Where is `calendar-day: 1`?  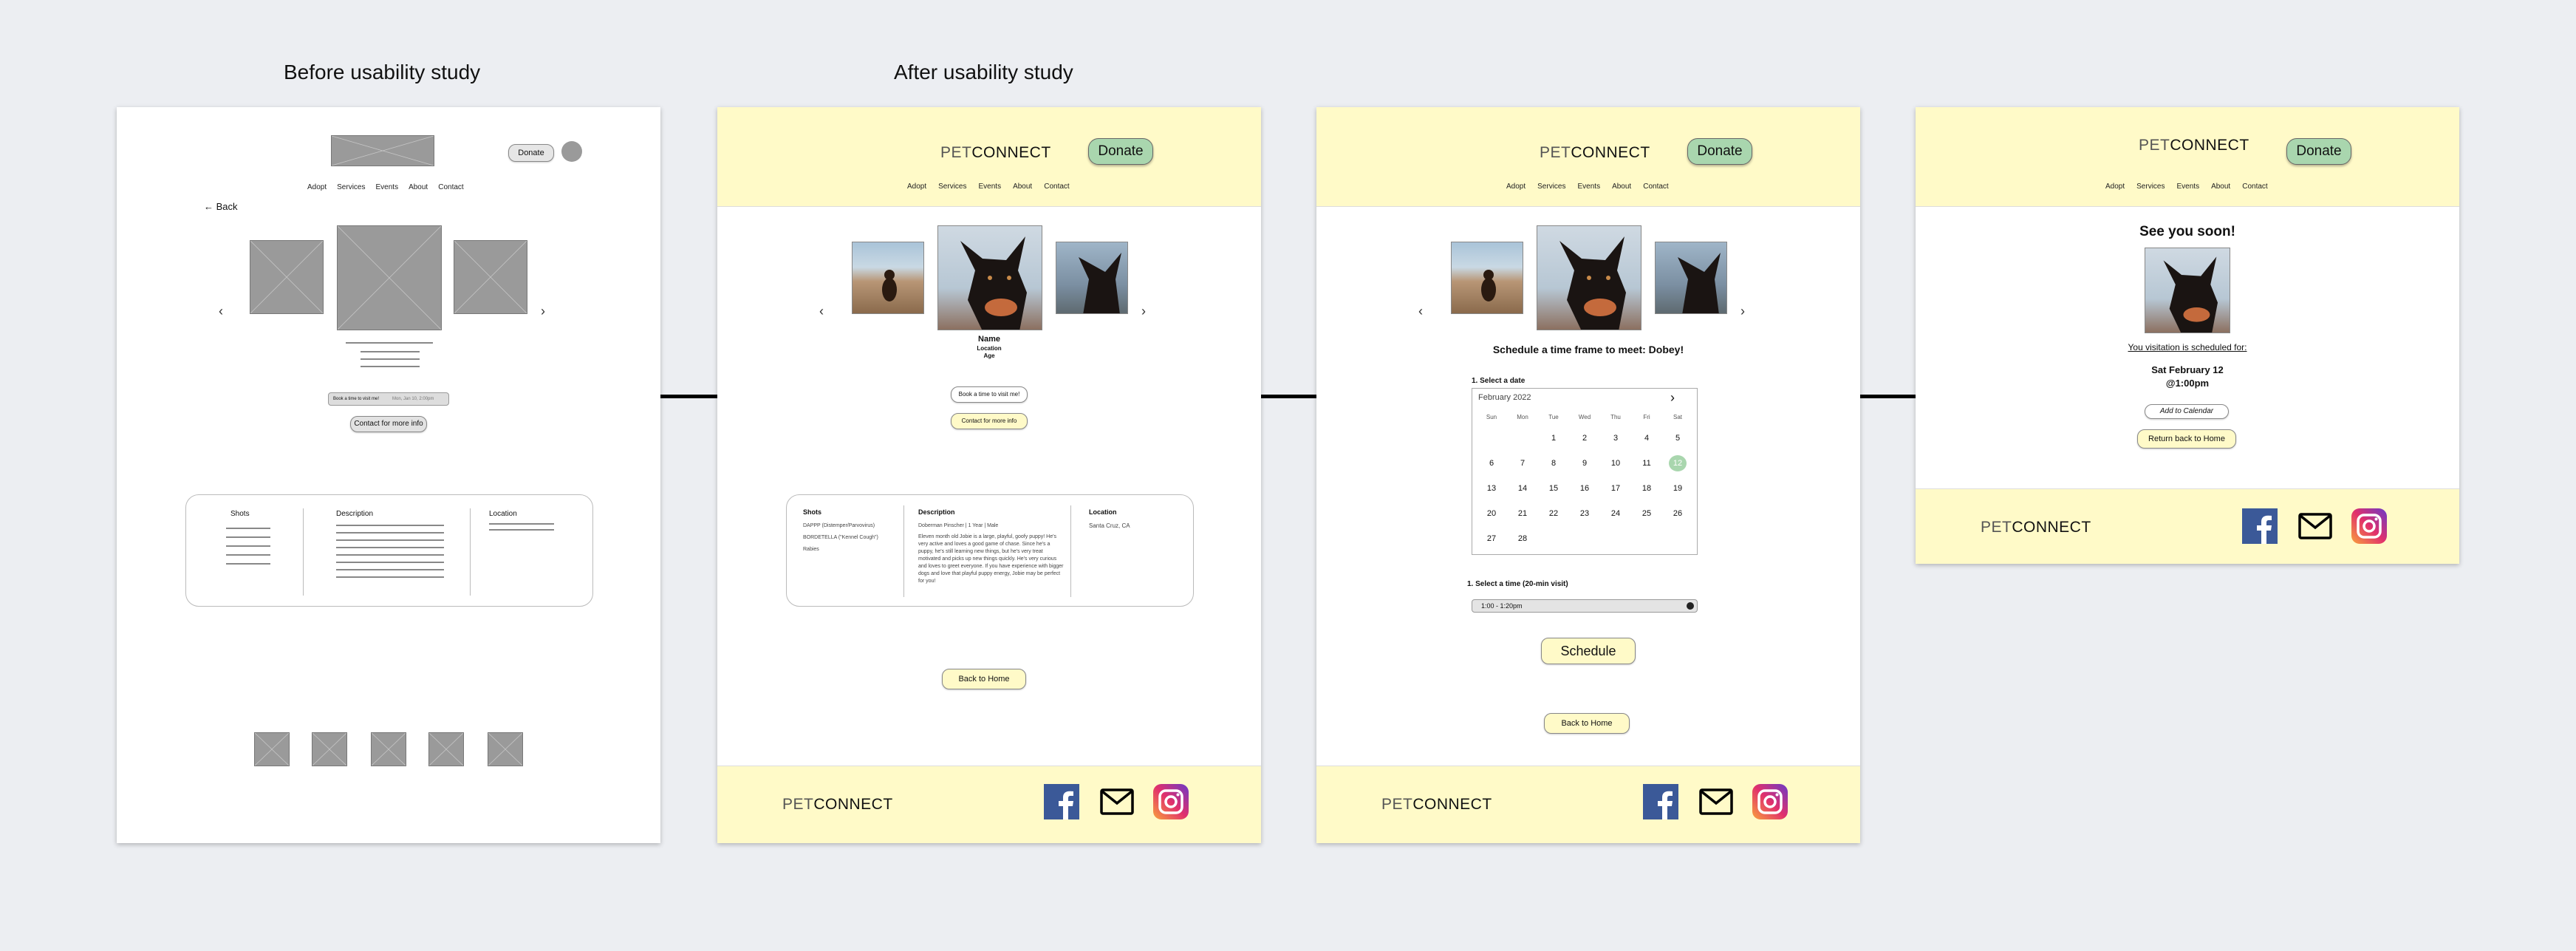 calendar-day: 1 is located at coordinates (1554, 438).